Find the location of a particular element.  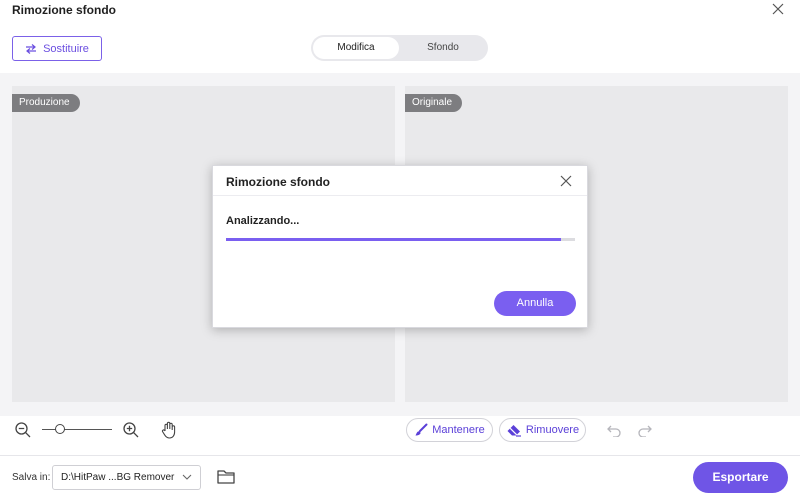

title-bar: Rimozione sfondo is located at coordinates (400, 11).